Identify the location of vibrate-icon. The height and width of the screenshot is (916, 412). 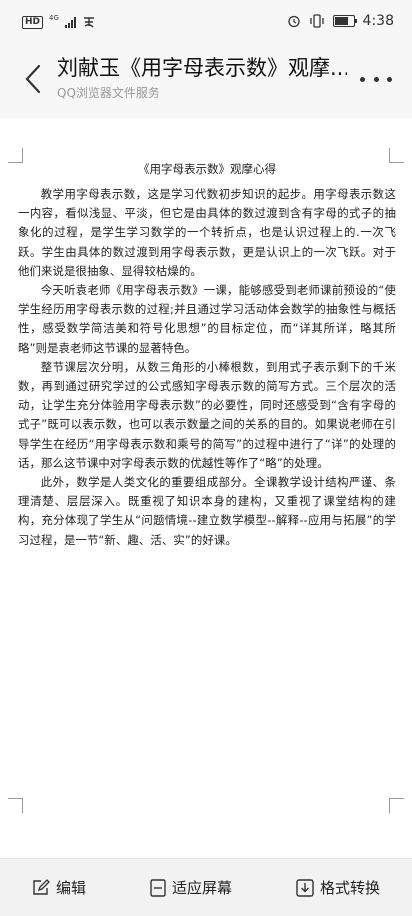
(316, 21).